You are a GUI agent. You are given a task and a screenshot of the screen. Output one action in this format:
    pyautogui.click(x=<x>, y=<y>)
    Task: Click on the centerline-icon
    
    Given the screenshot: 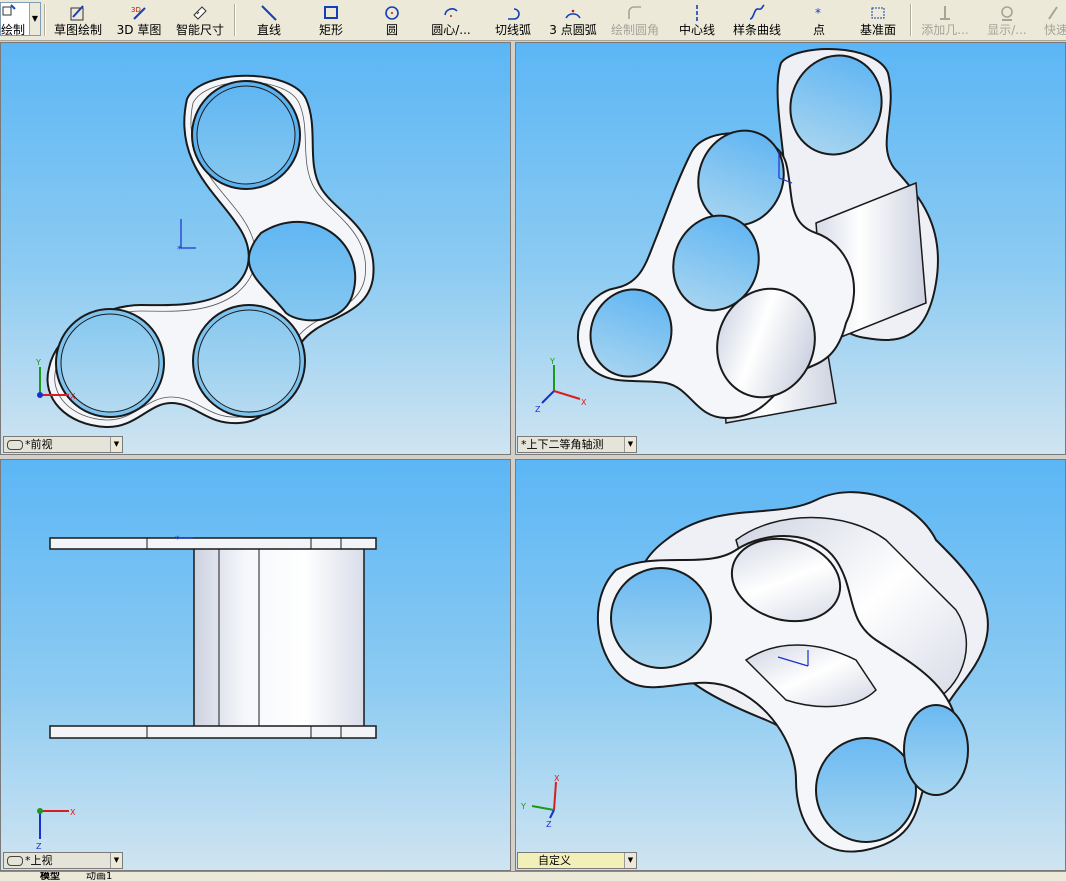 What is the action you would take?
    pyautogui.click(x=697, y=13)
    